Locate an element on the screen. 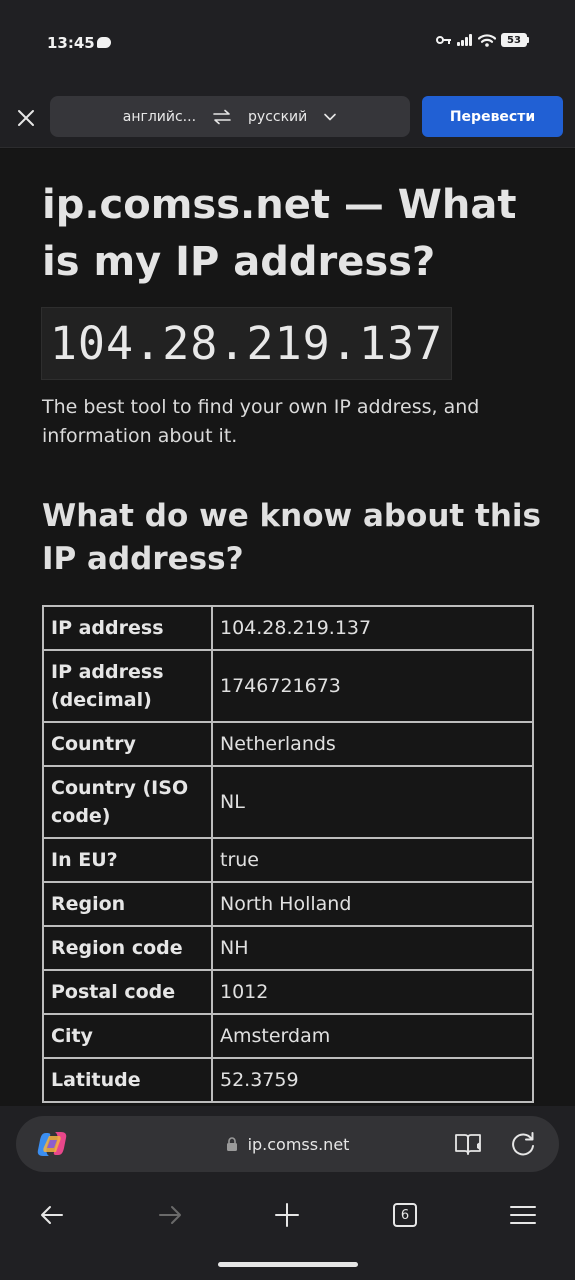  section-title: What do we know about this IP address? is located at coordinates (291, 537).